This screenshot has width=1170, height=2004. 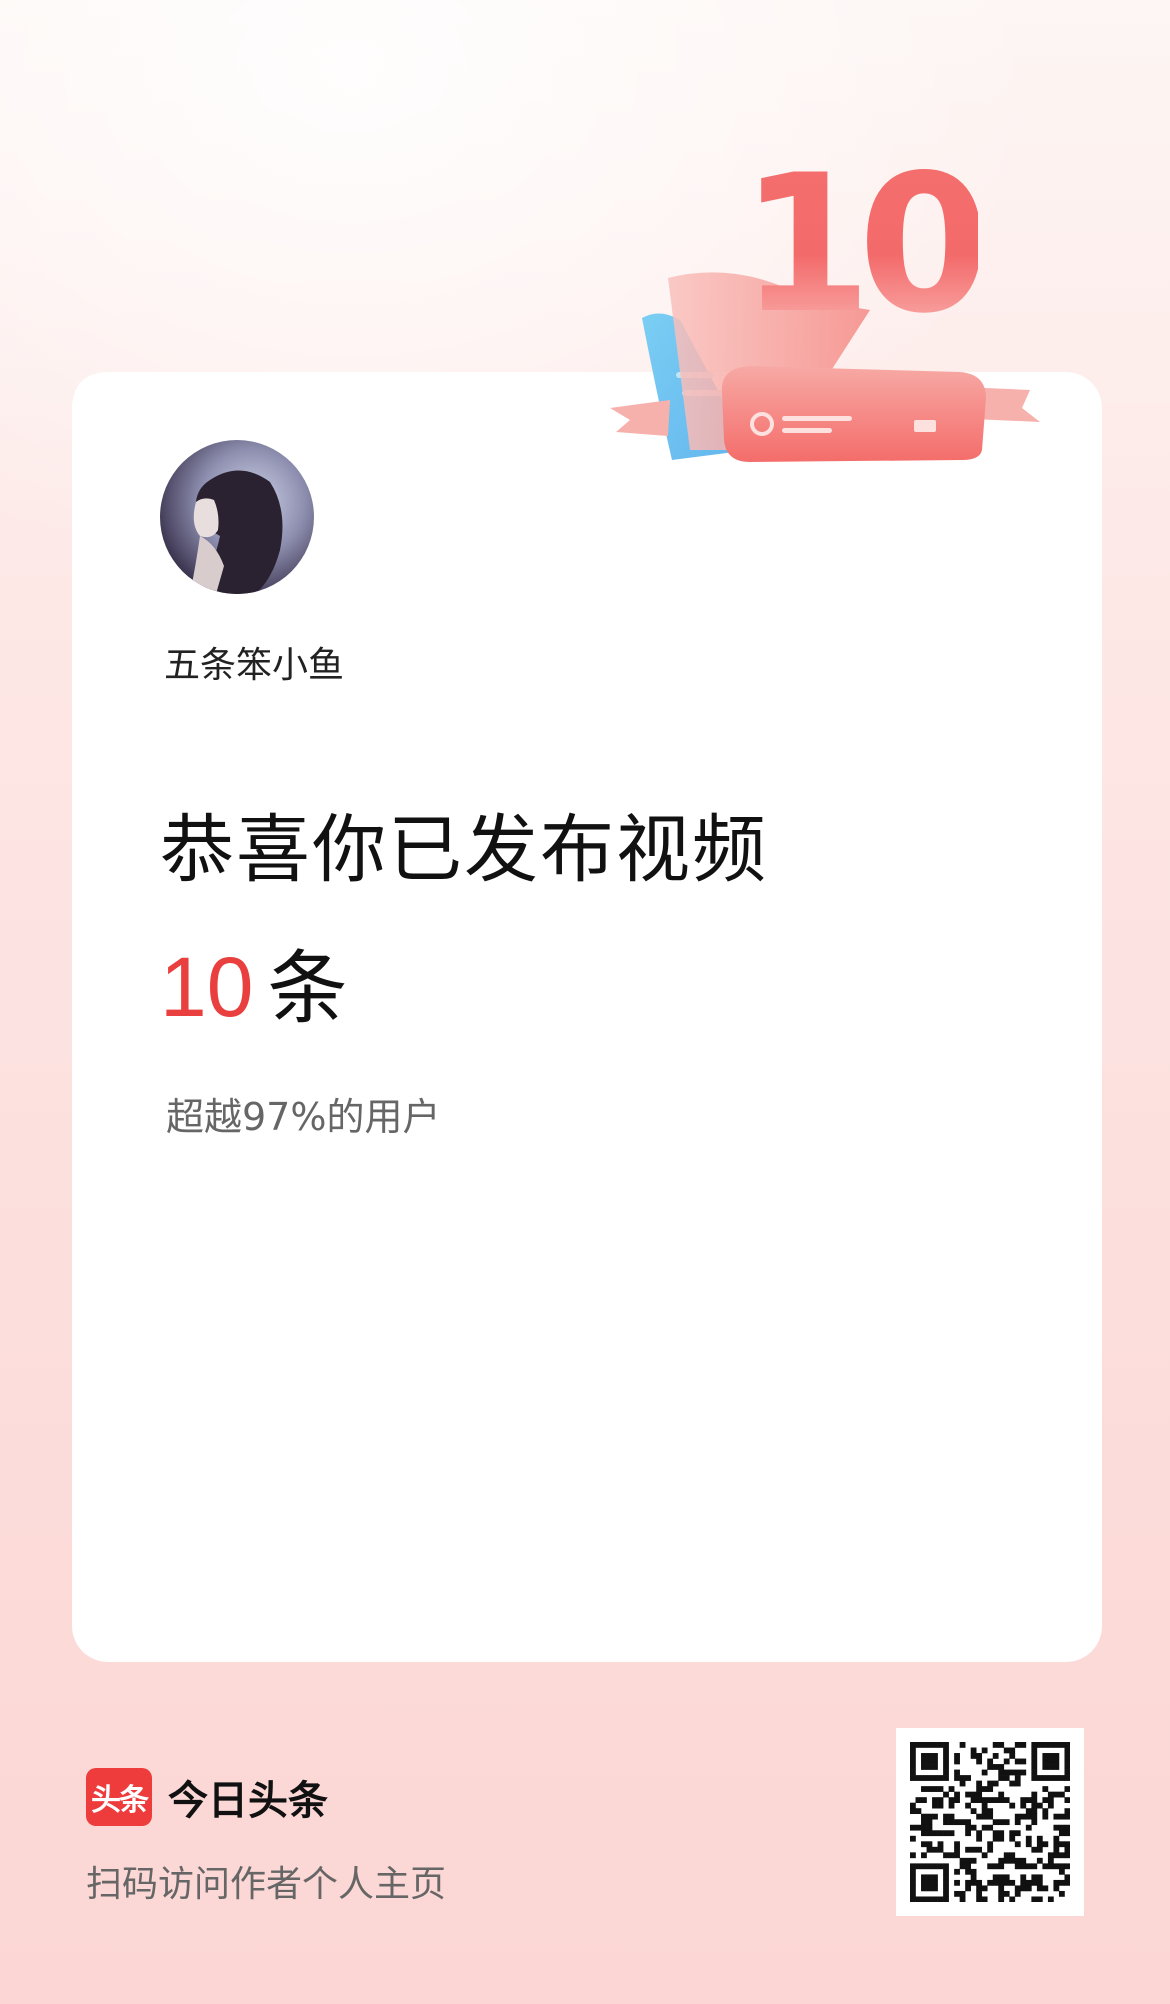 I want to click on milestone-illustration: 10, so click(x=845, y=315).